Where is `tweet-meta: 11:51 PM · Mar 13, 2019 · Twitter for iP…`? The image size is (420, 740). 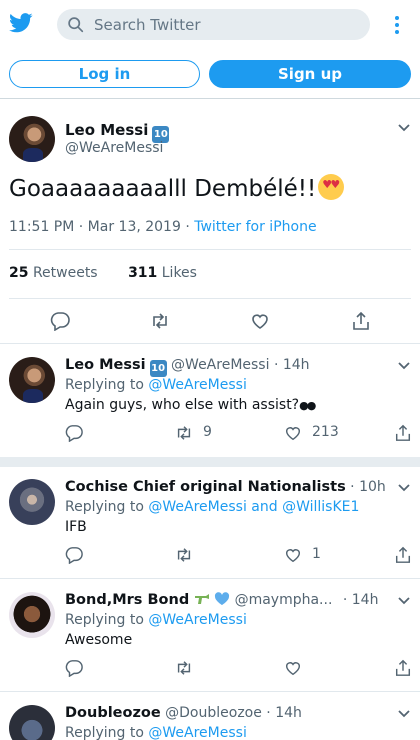 tweet-meta: 11:51 PM · Mar 13, 2019 · Twitter for iP… is located at coordinates (163, 227).